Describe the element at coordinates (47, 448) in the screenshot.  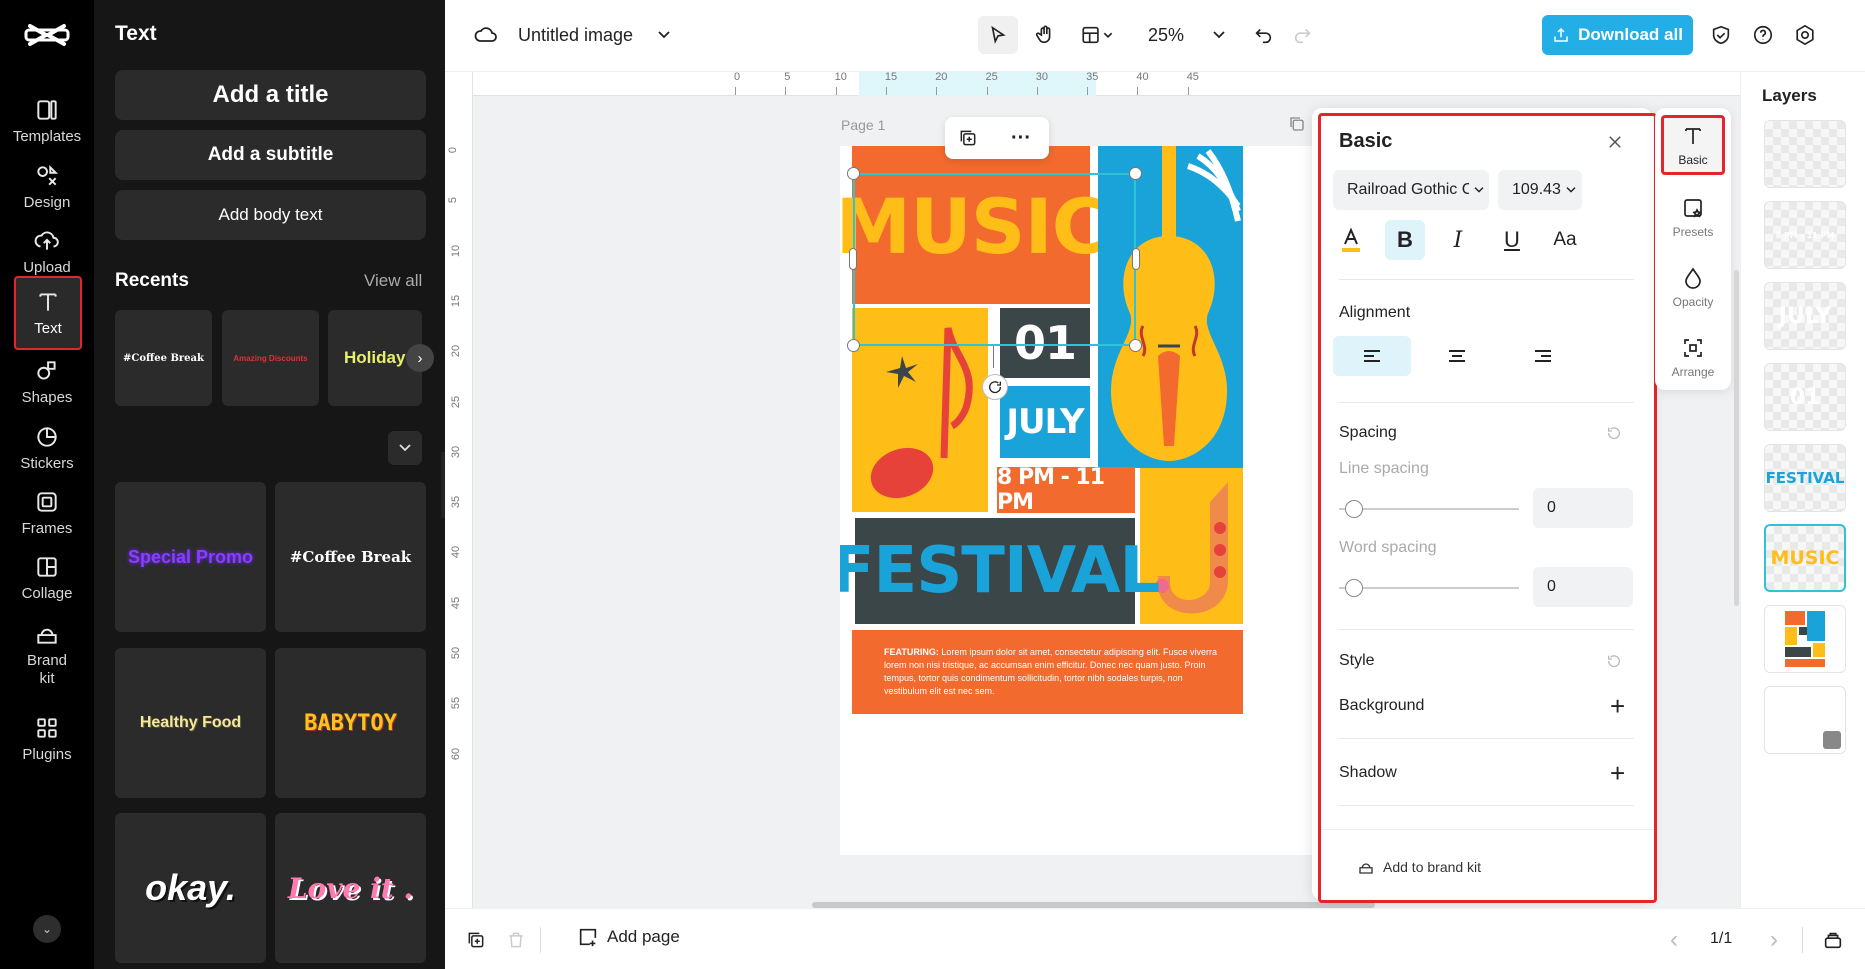
I see `rail-stickers: Stickers` at that location.